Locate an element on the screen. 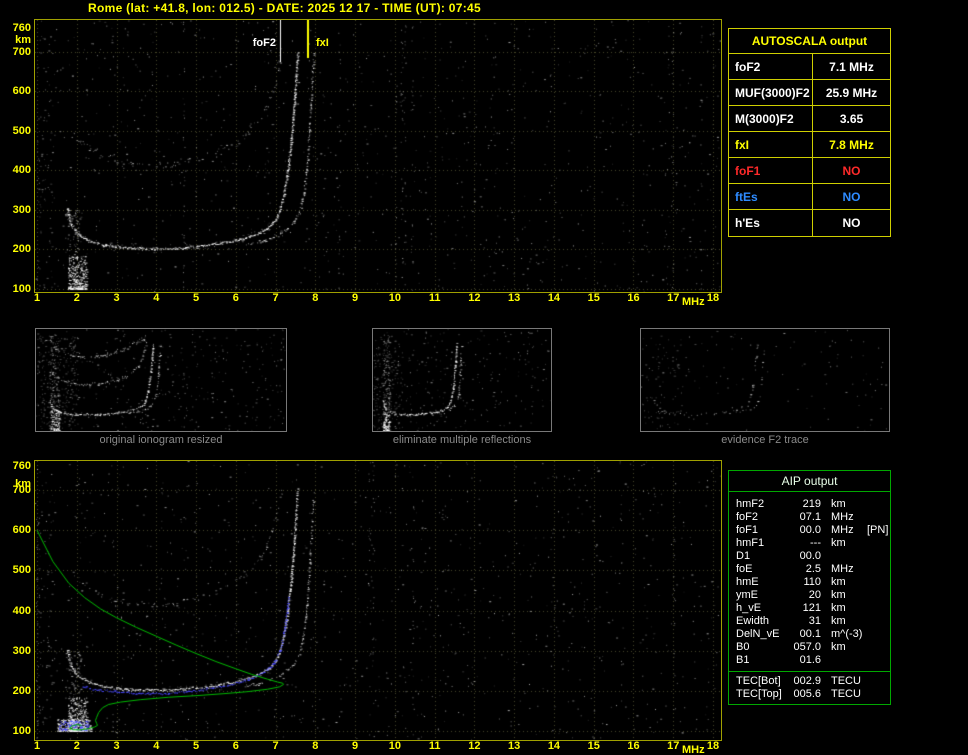  aip-row: foE 2.5 MHz is located at coordinates (809, 569).